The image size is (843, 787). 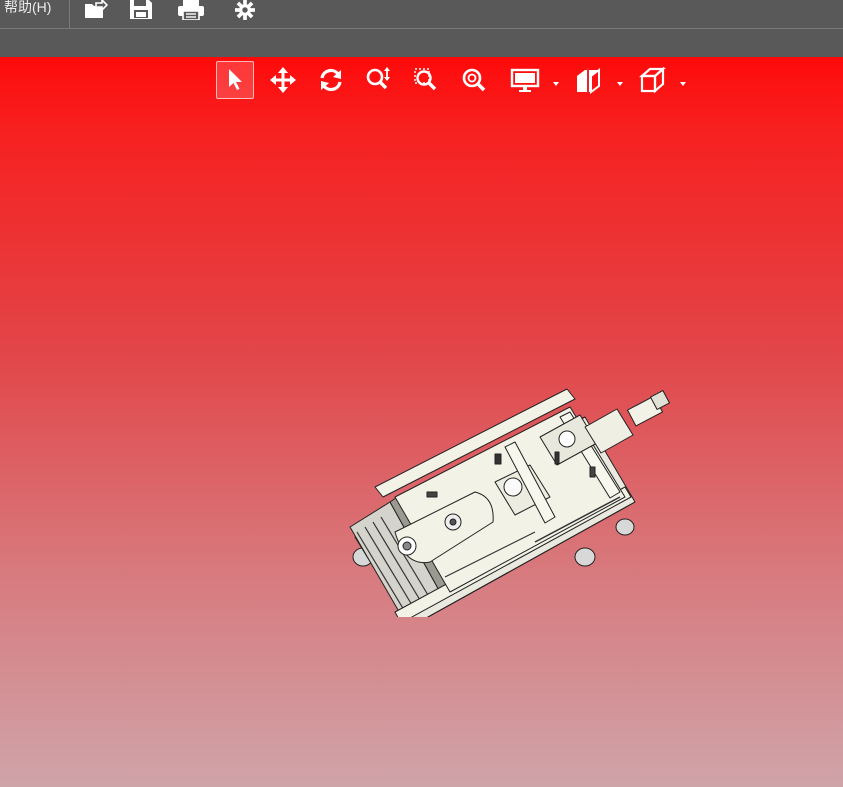 I want to click on select-tool-button, so click(x=235, y=80).